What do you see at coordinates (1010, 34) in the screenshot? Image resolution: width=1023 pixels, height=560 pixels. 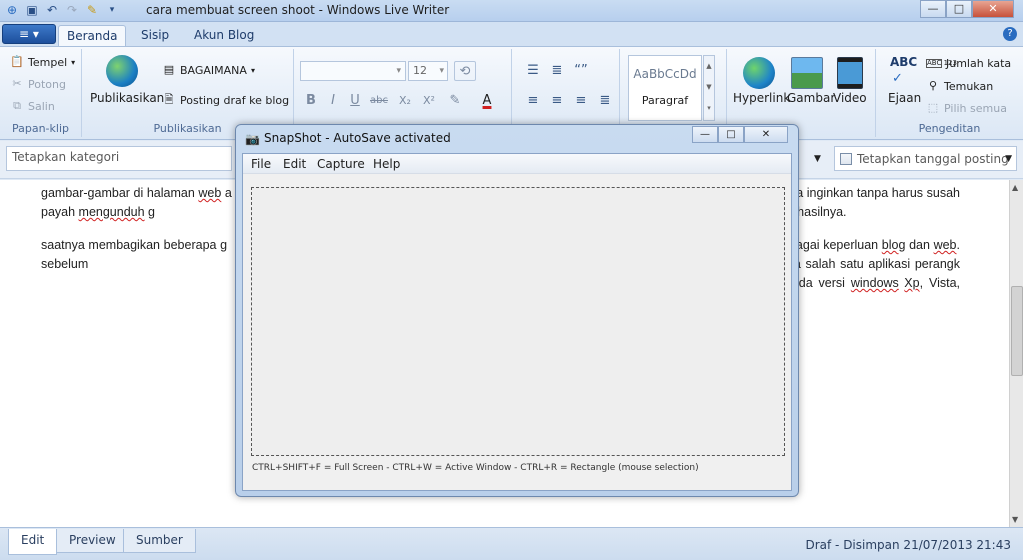 I see `help-icon: ?` at bounding box center [1010, 34].